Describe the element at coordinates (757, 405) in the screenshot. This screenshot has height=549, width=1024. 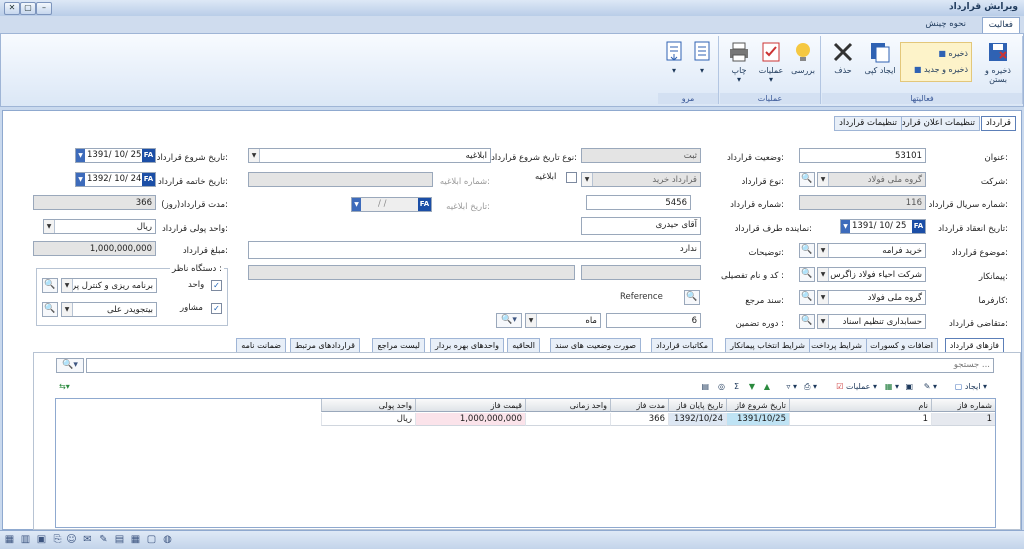
I see `col-header-start-date: تاریخ شروع فاز` at that location.